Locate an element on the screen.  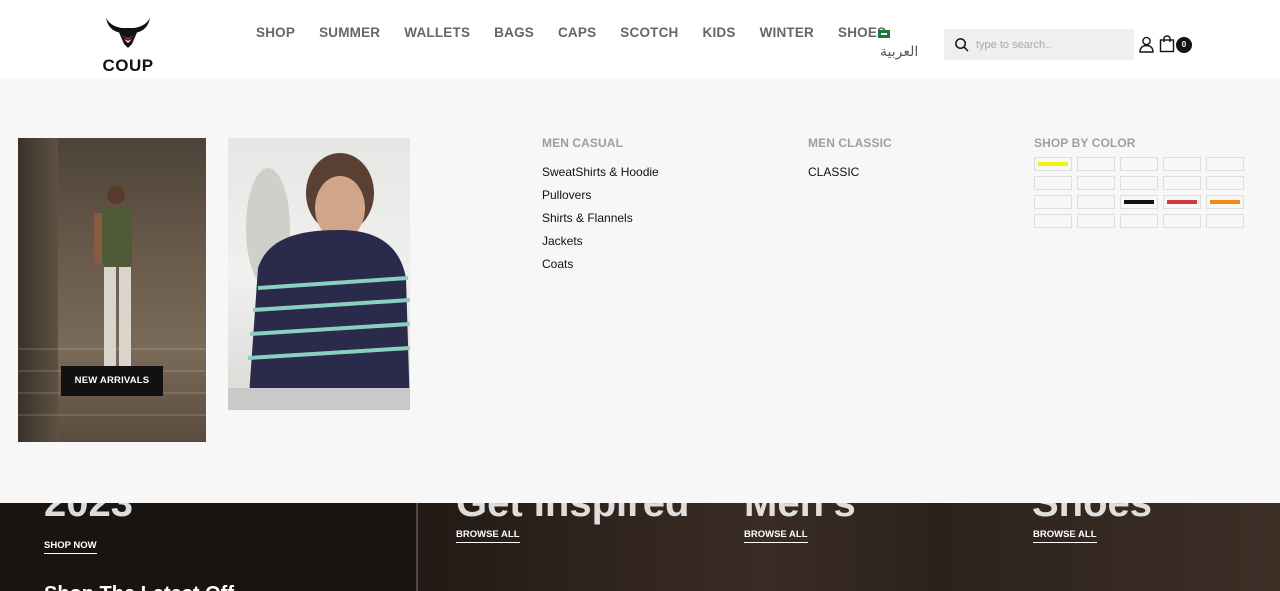
link-shirts-flannels: Shirts & Flannels is located at coordinates (600, 218).